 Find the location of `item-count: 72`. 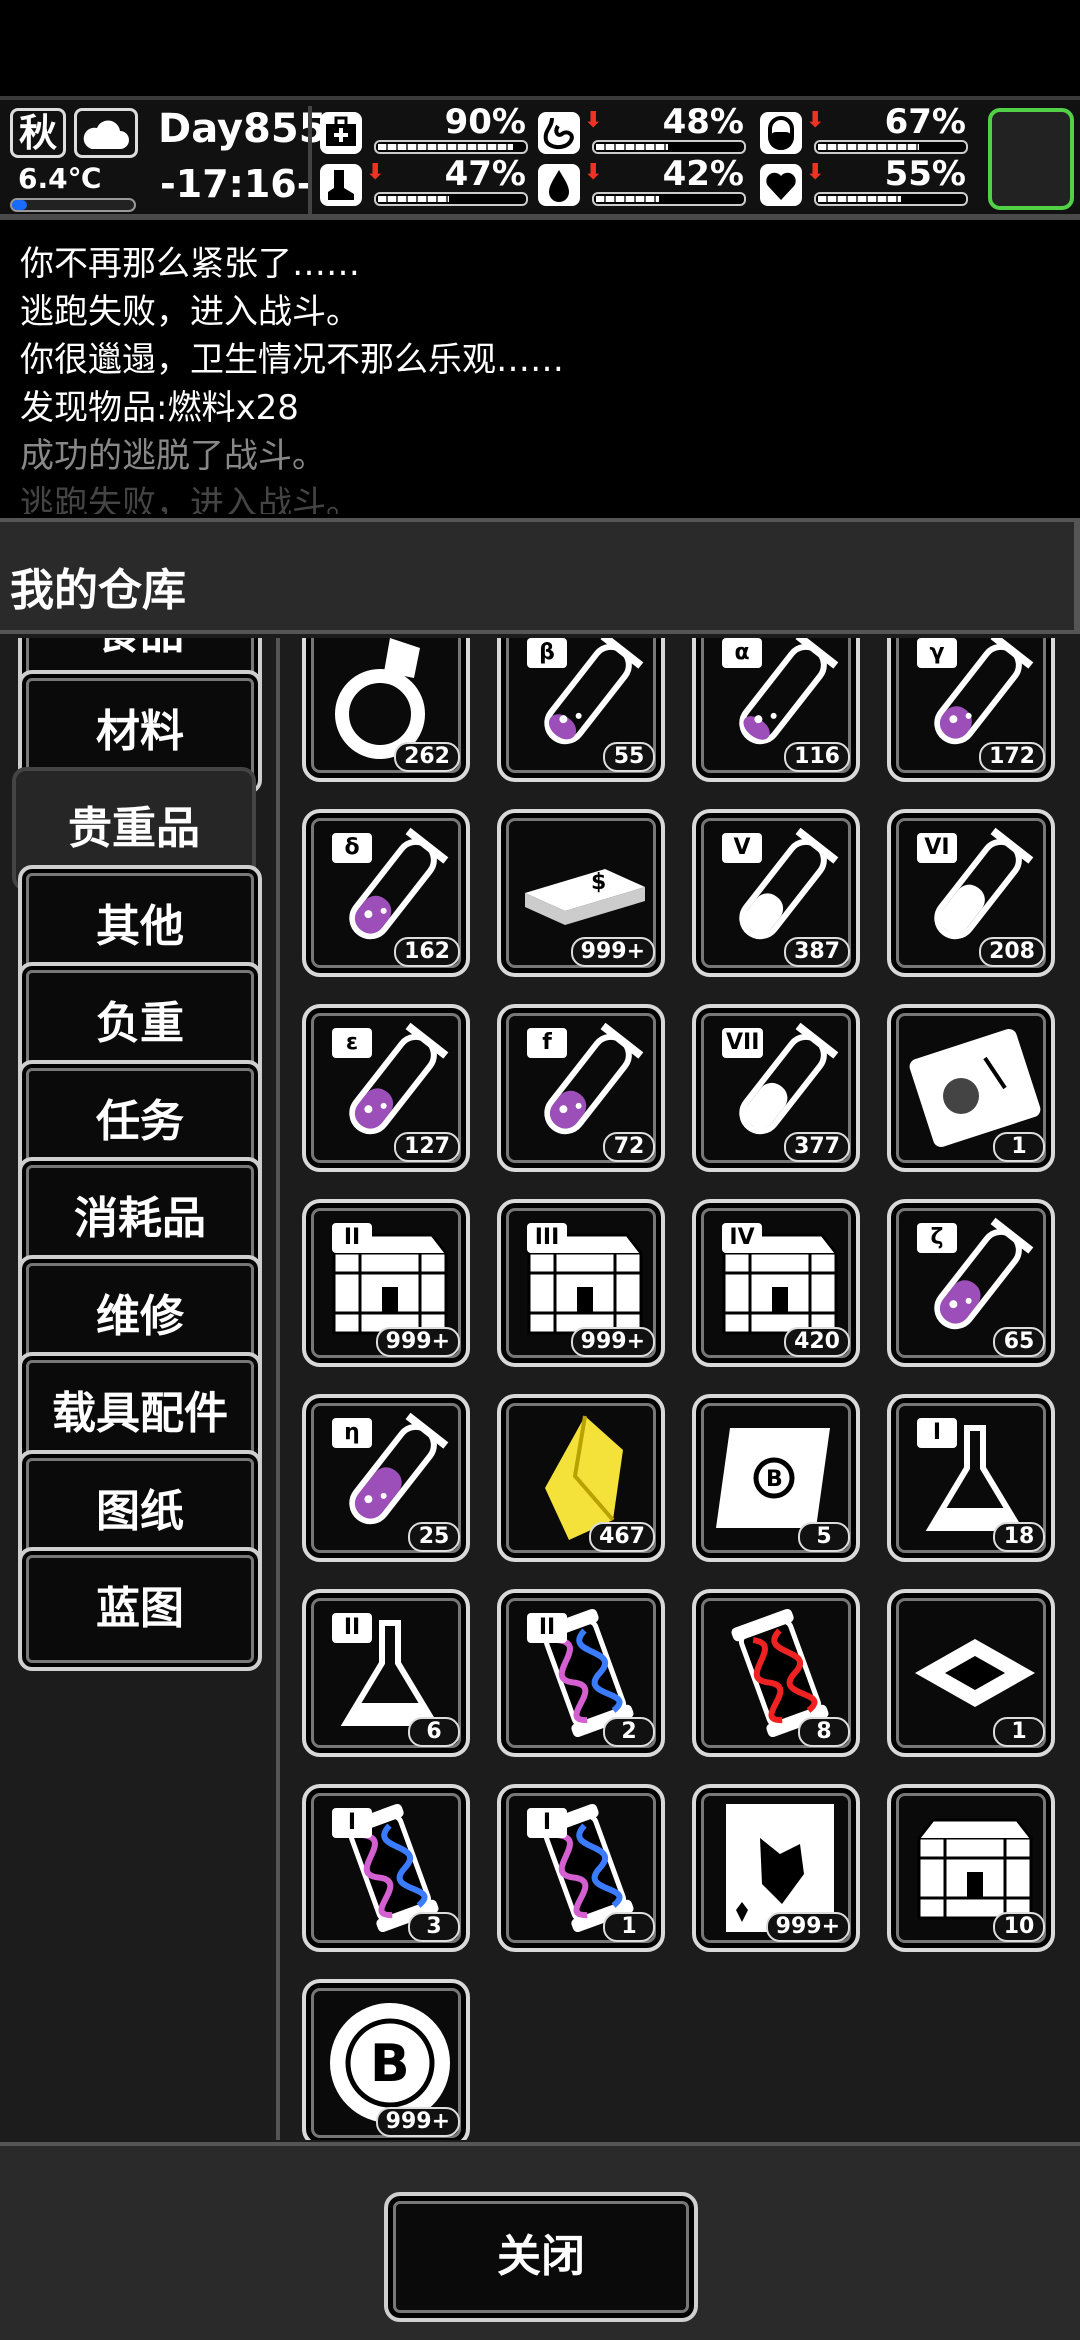

item-count: 72 is located at coordinates (629, 1147).